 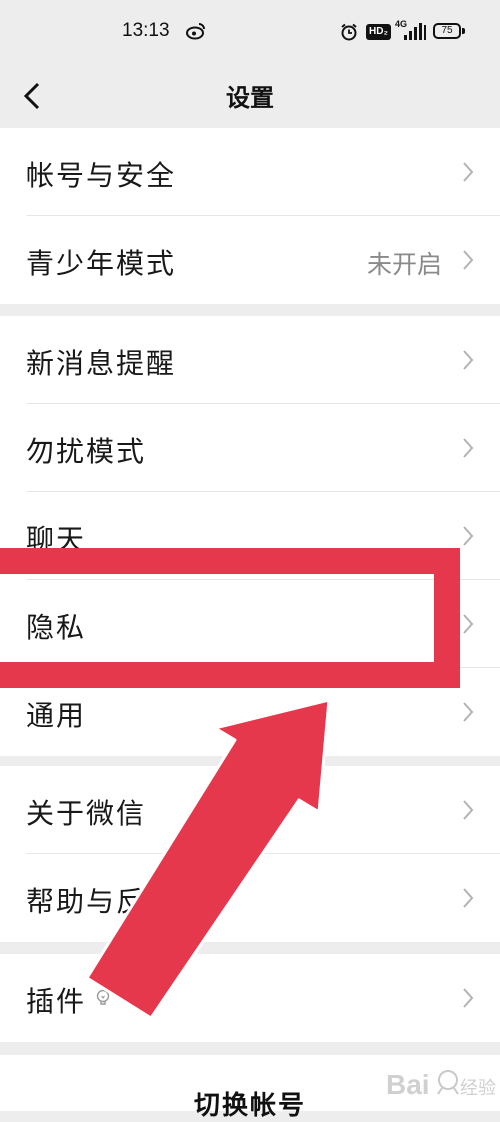 I want to click on svg-text: 经验, so click(x=478, y=1088).